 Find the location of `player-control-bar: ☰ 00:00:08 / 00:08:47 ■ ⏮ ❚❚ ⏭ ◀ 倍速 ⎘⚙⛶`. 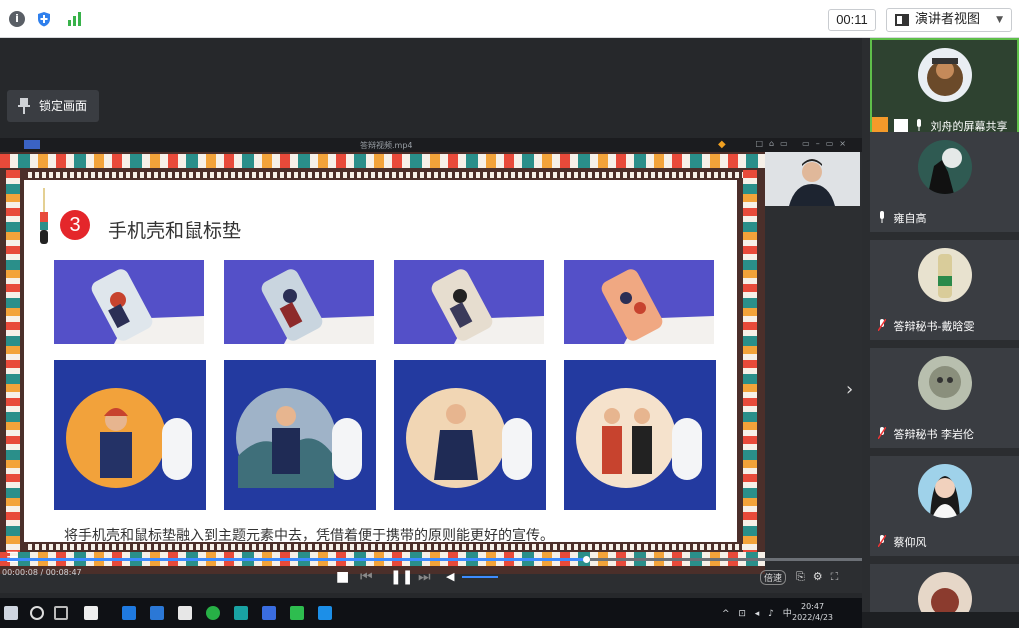

player-control-bar: ☰ 00:00:08 / 00:08:47 ■ ⏮ ❚❚ ⏭ ◀ 倍速 ⎘⚙⛶ is located at coordinates (431, 570).